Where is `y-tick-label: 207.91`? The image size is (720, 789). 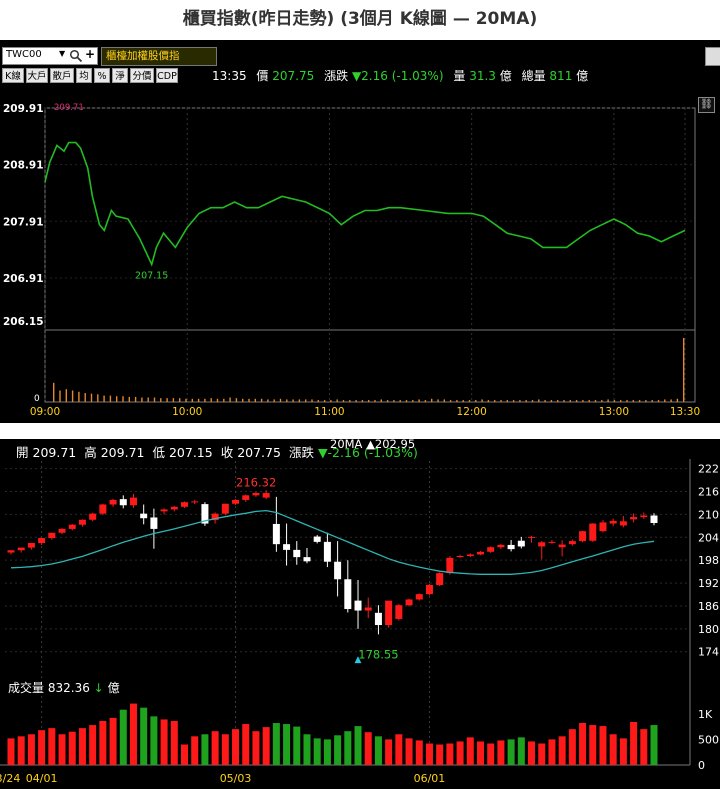
y-tick-label: 207.91 is located at coordinates (23, 222).